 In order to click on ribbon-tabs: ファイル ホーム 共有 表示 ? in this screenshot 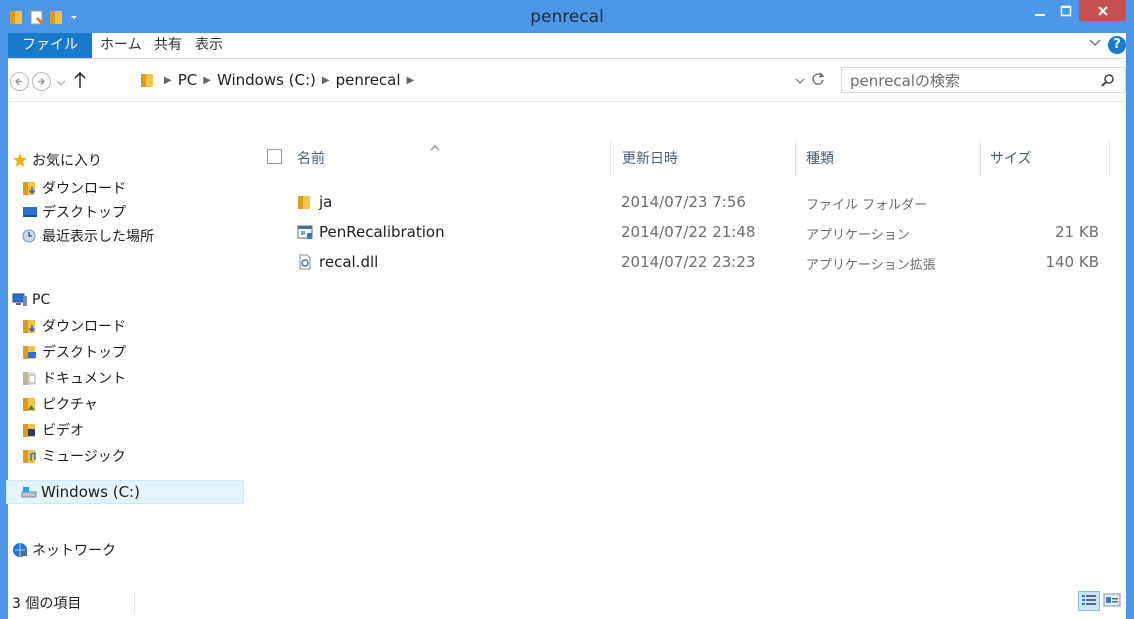, I will do `click(567, 46)`.